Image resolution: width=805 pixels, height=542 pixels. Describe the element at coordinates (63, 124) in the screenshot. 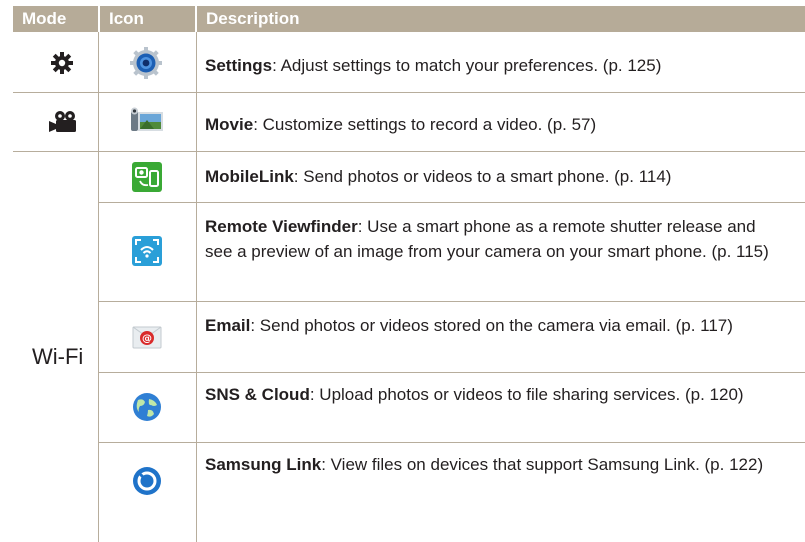

I see `movie-camera-icon` at that location.